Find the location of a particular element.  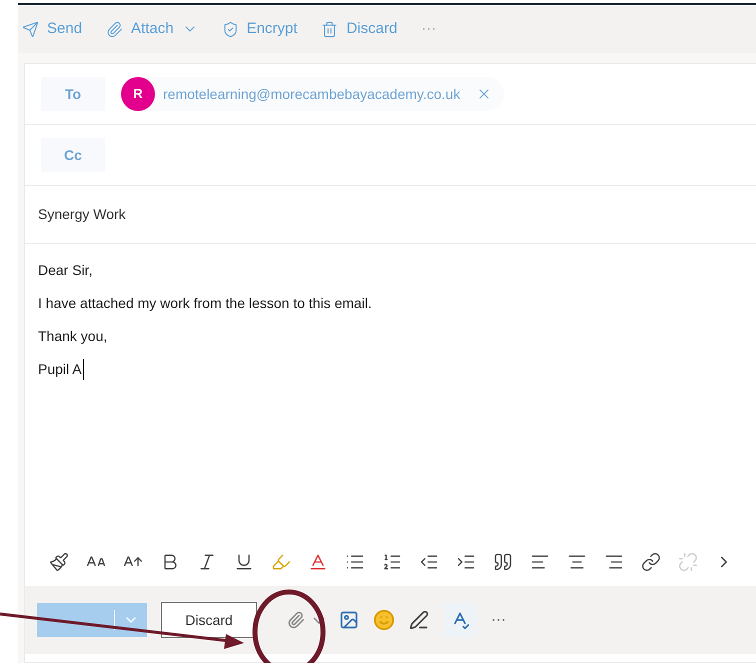

spellcheck-button is located at coordinates (460, 620).